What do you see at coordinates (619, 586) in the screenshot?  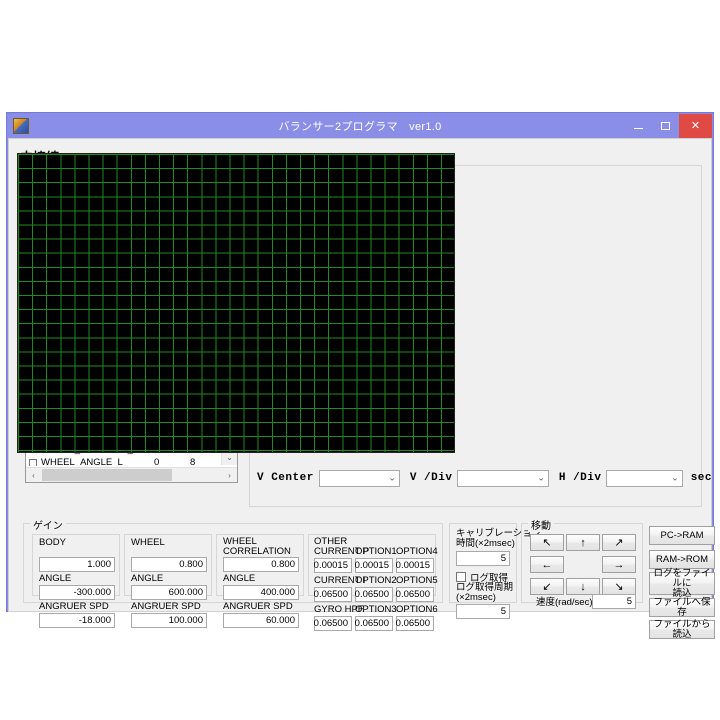 I see `move-down-right-button: ↘` at bounding box center [619, 586].